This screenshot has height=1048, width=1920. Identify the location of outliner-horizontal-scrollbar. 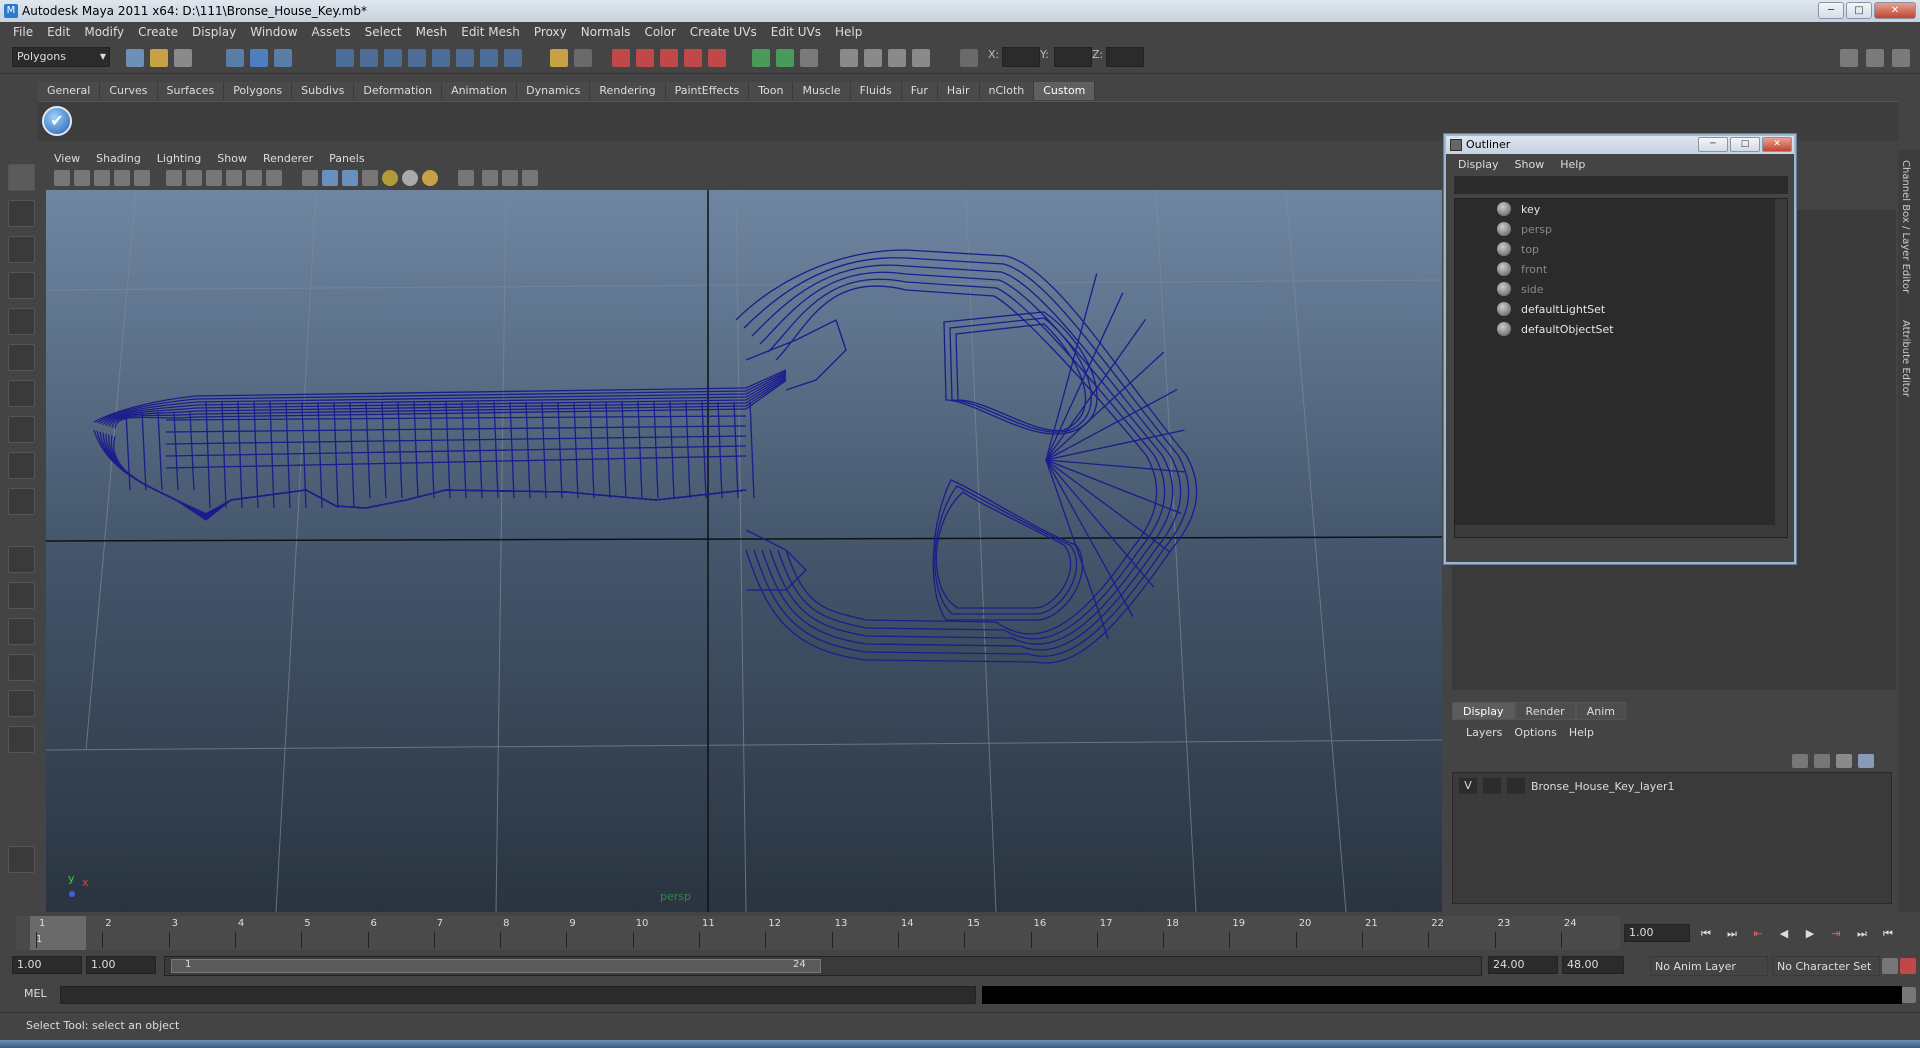
(1616, 531).